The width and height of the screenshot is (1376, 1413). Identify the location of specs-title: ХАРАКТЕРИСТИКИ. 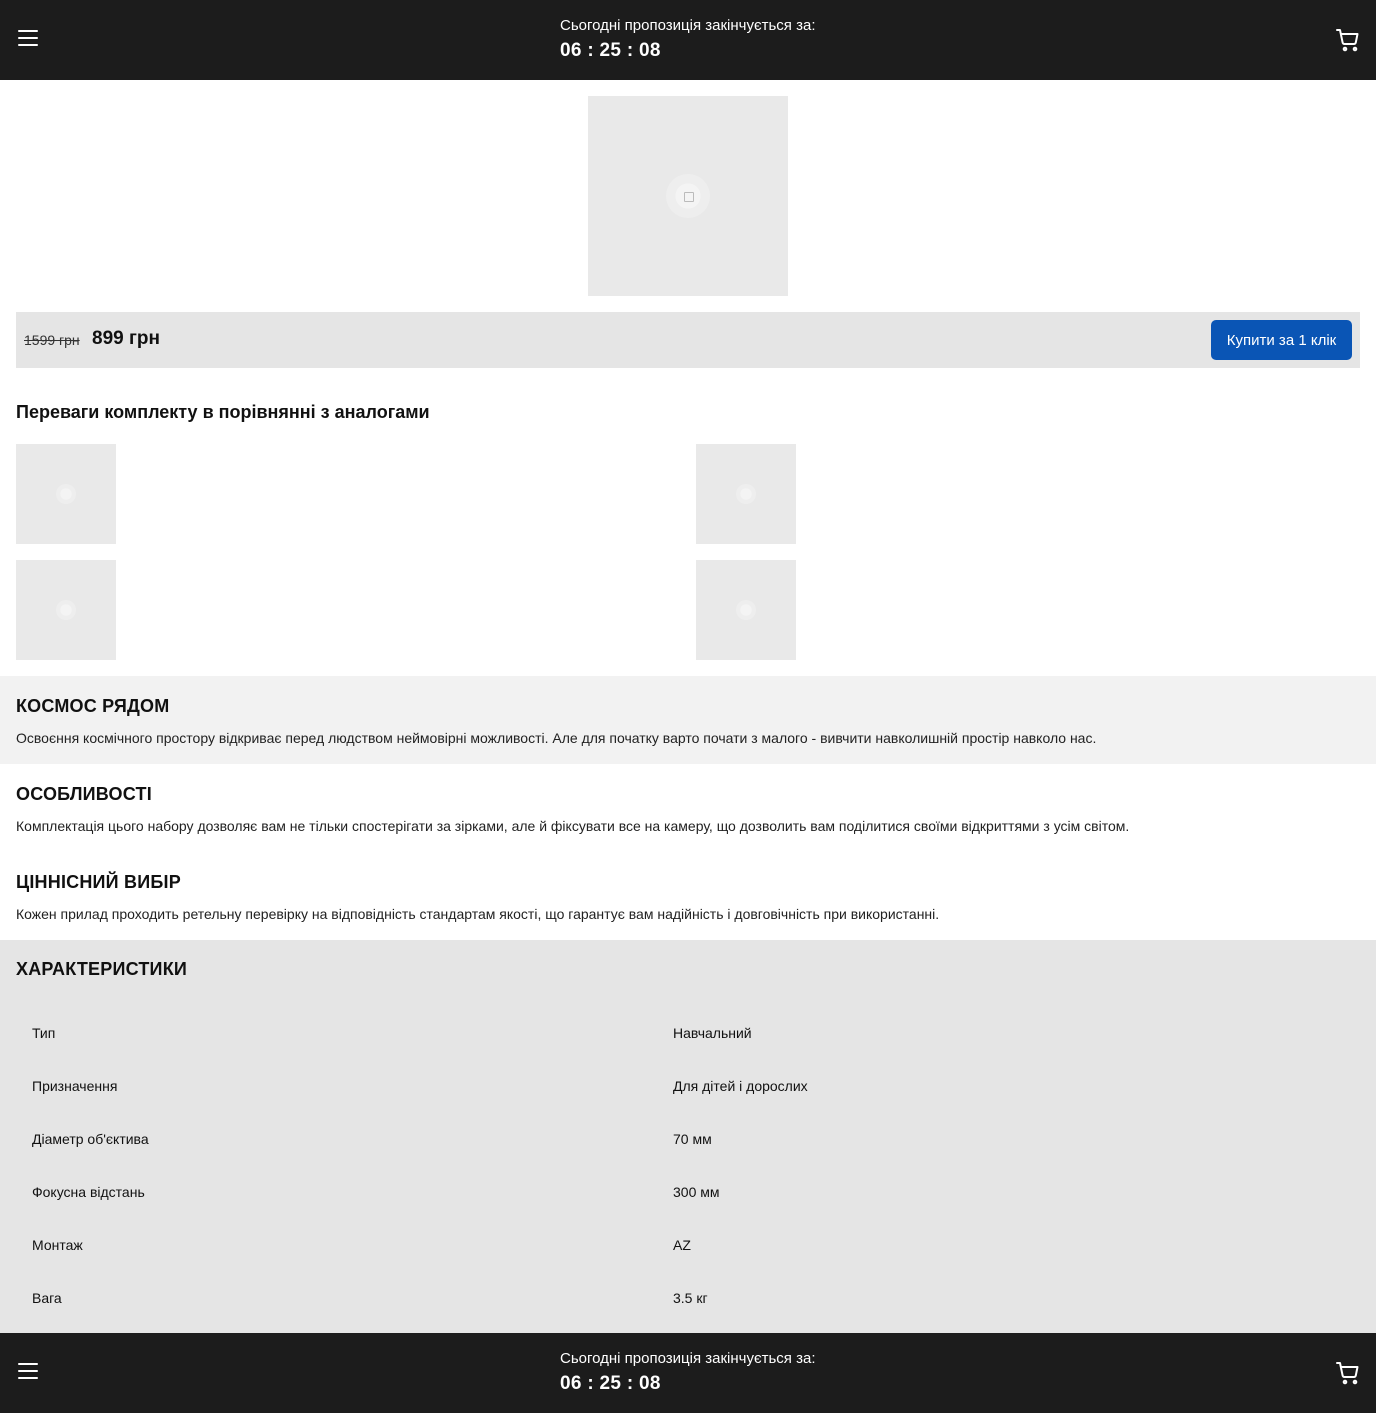
(102, 969).